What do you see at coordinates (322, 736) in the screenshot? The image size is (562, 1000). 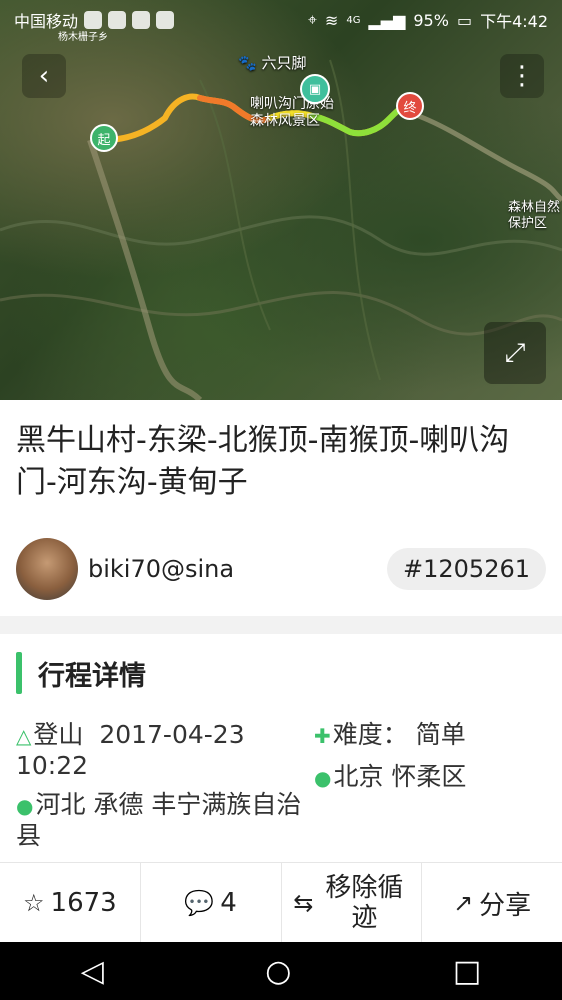 I see `difficulty-icon: ✚` at bounding box center [322, 736].